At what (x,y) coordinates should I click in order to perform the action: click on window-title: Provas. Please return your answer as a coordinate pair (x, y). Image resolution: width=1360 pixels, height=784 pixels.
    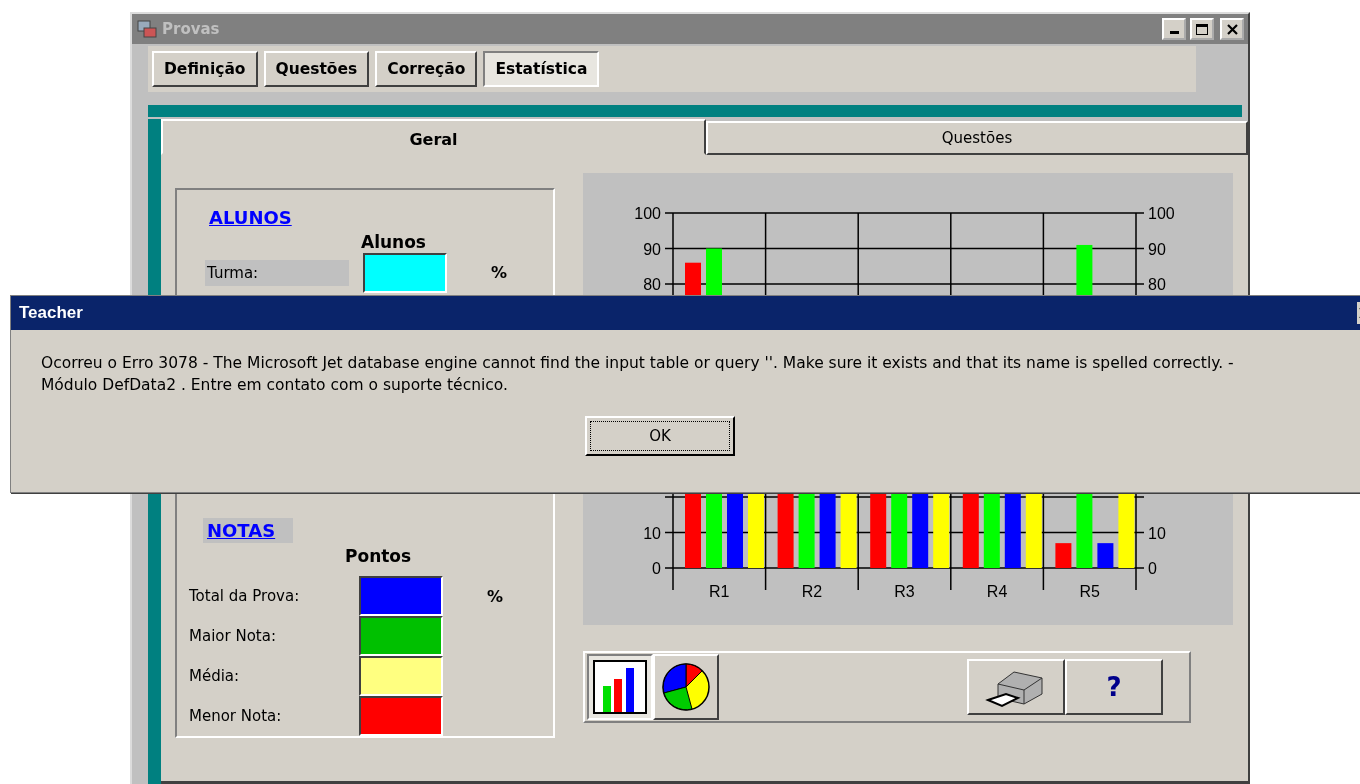
    Looking at the image, I should click on (191, 29).